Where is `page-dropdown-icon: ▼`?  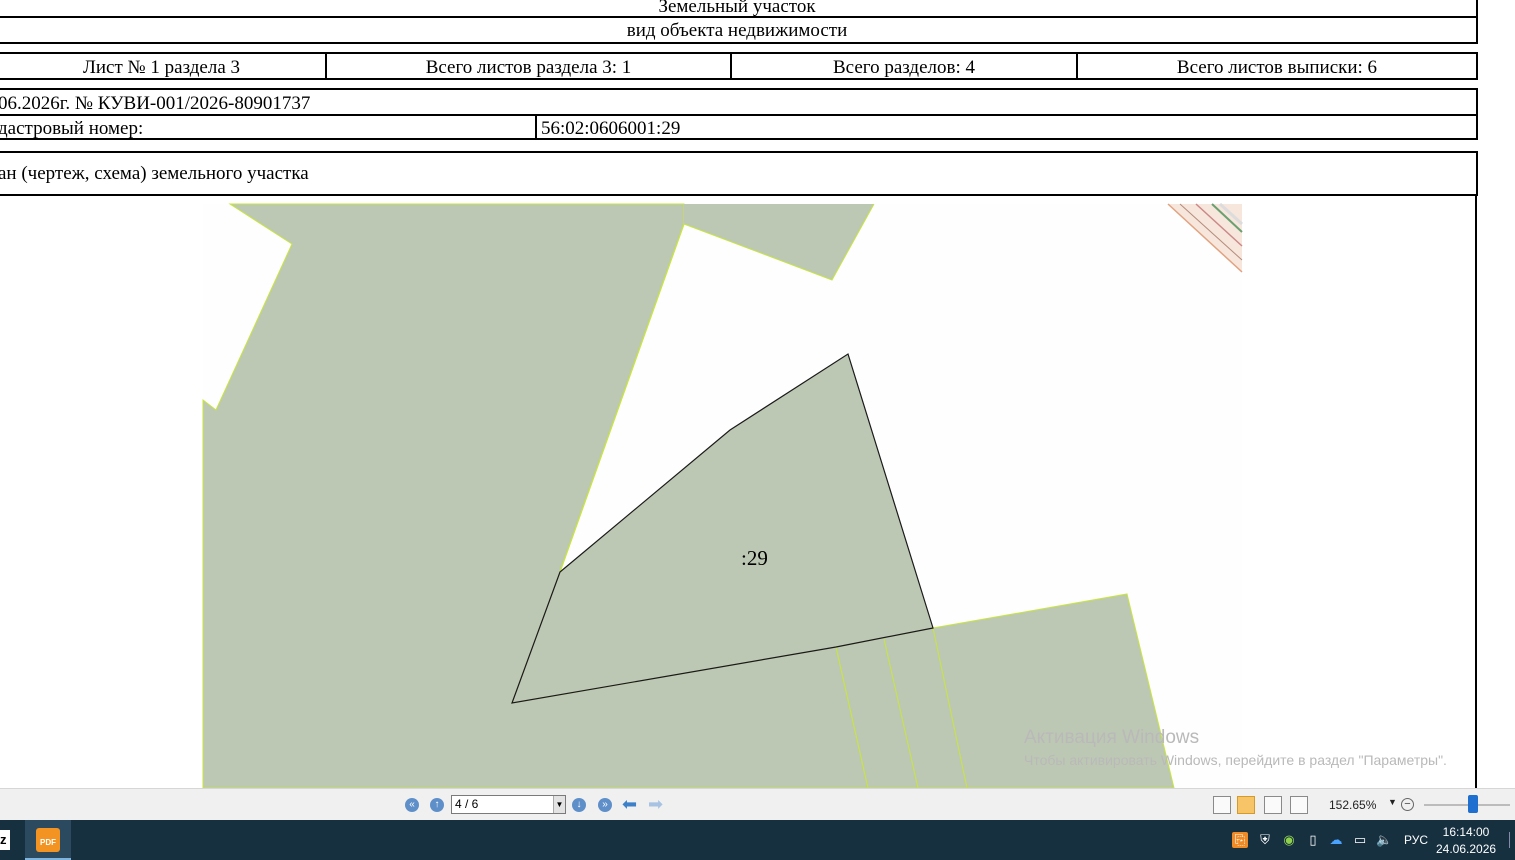
page-dropdown-icon: ▼ is located at coordinates (559, 804).